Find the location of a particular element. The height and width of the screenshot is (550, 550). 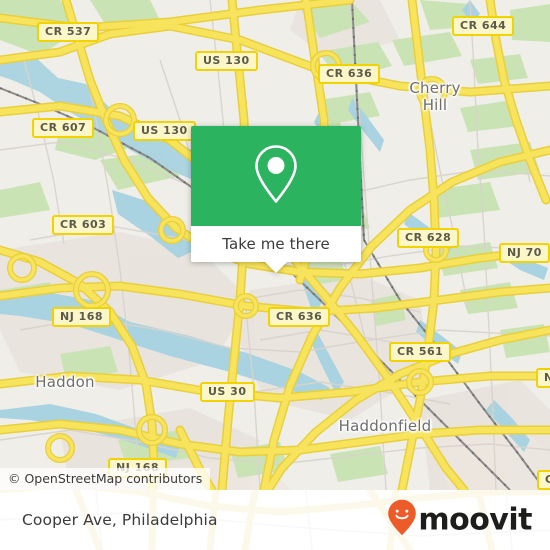

road-shield-cr607: CR 607 is located at coordinates (63, 128).